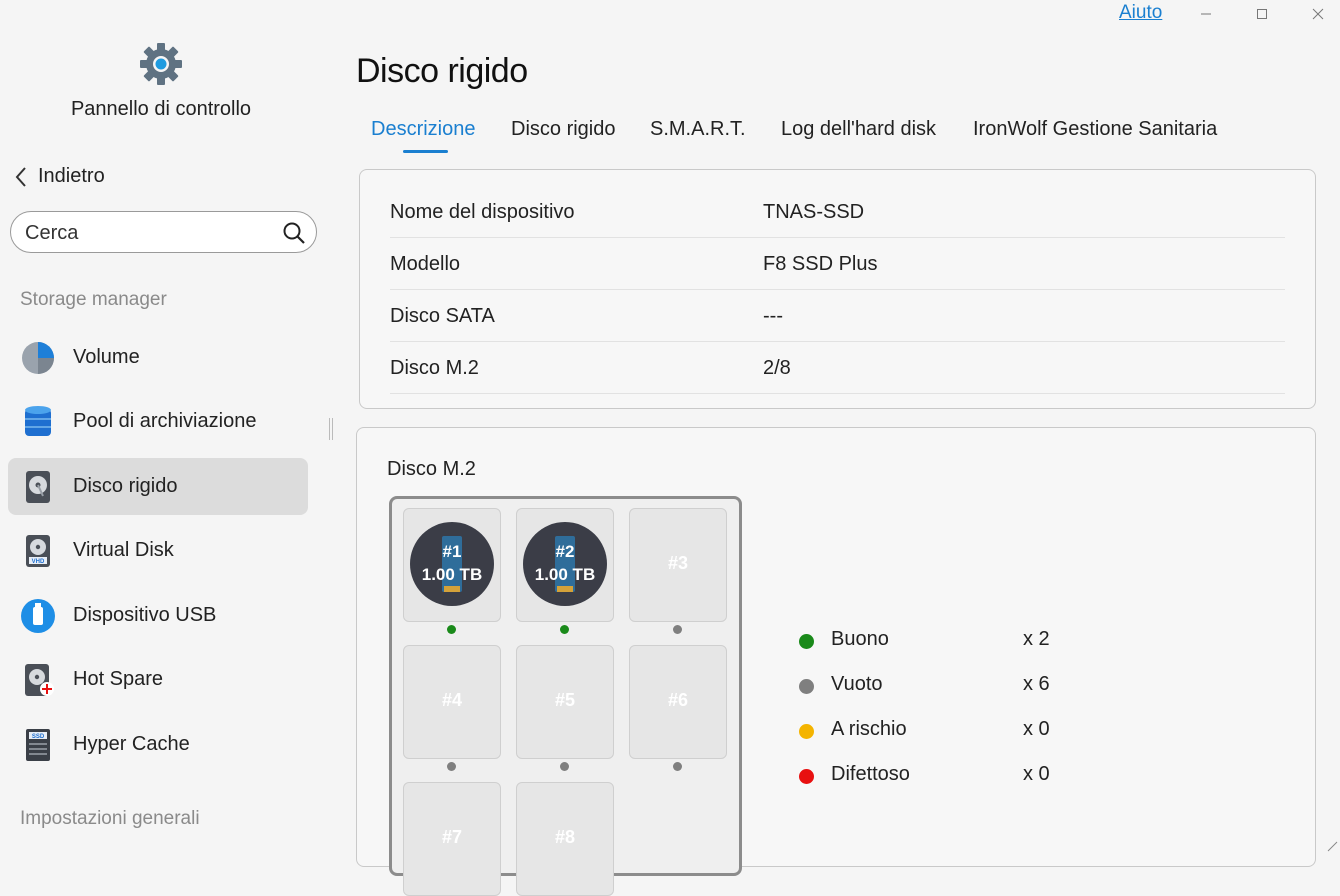 The width and height of the screenshot is (1340, 896). Describe the element at coordinates (442, 316) in the screenshot. I see `info-key: Disco SATA` at that location.